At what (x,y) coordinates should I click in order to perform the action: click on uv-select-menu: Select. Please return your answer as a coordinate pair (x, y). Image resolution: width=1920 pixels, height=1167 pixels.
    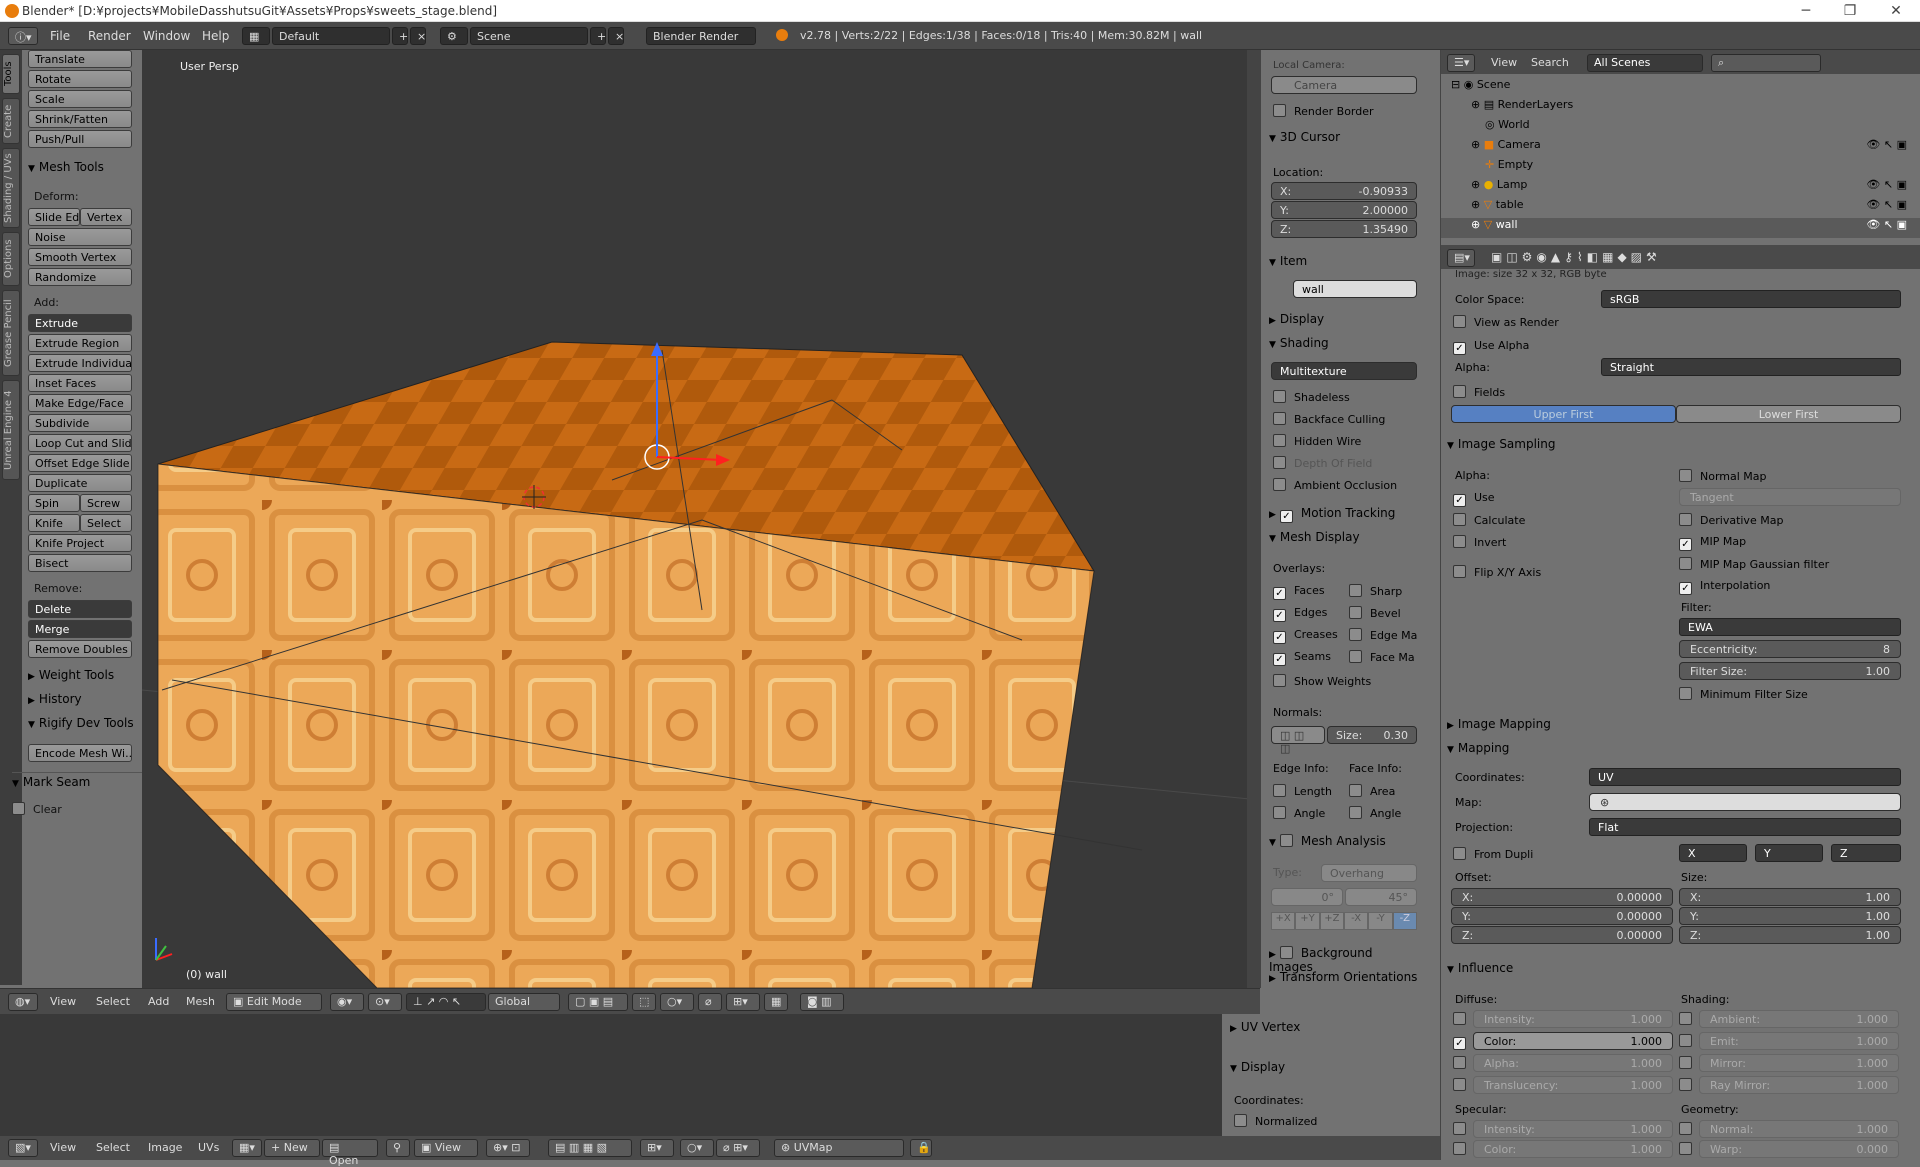
    Looking at the image, I should click on (113, 1147).